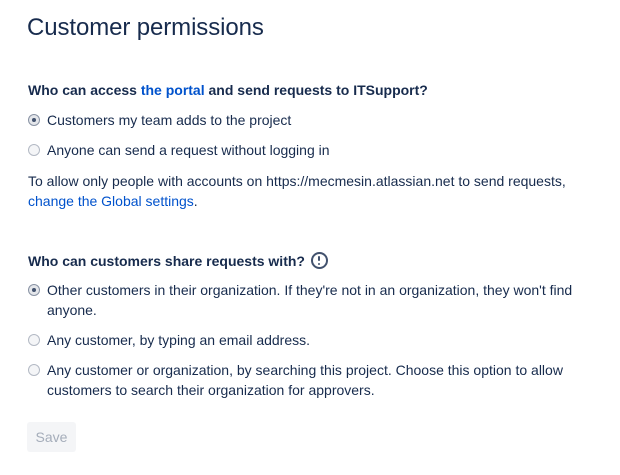  Describe the element at coordinates (51, 437) in the screenshot. I see `save-button: Save` at that location.